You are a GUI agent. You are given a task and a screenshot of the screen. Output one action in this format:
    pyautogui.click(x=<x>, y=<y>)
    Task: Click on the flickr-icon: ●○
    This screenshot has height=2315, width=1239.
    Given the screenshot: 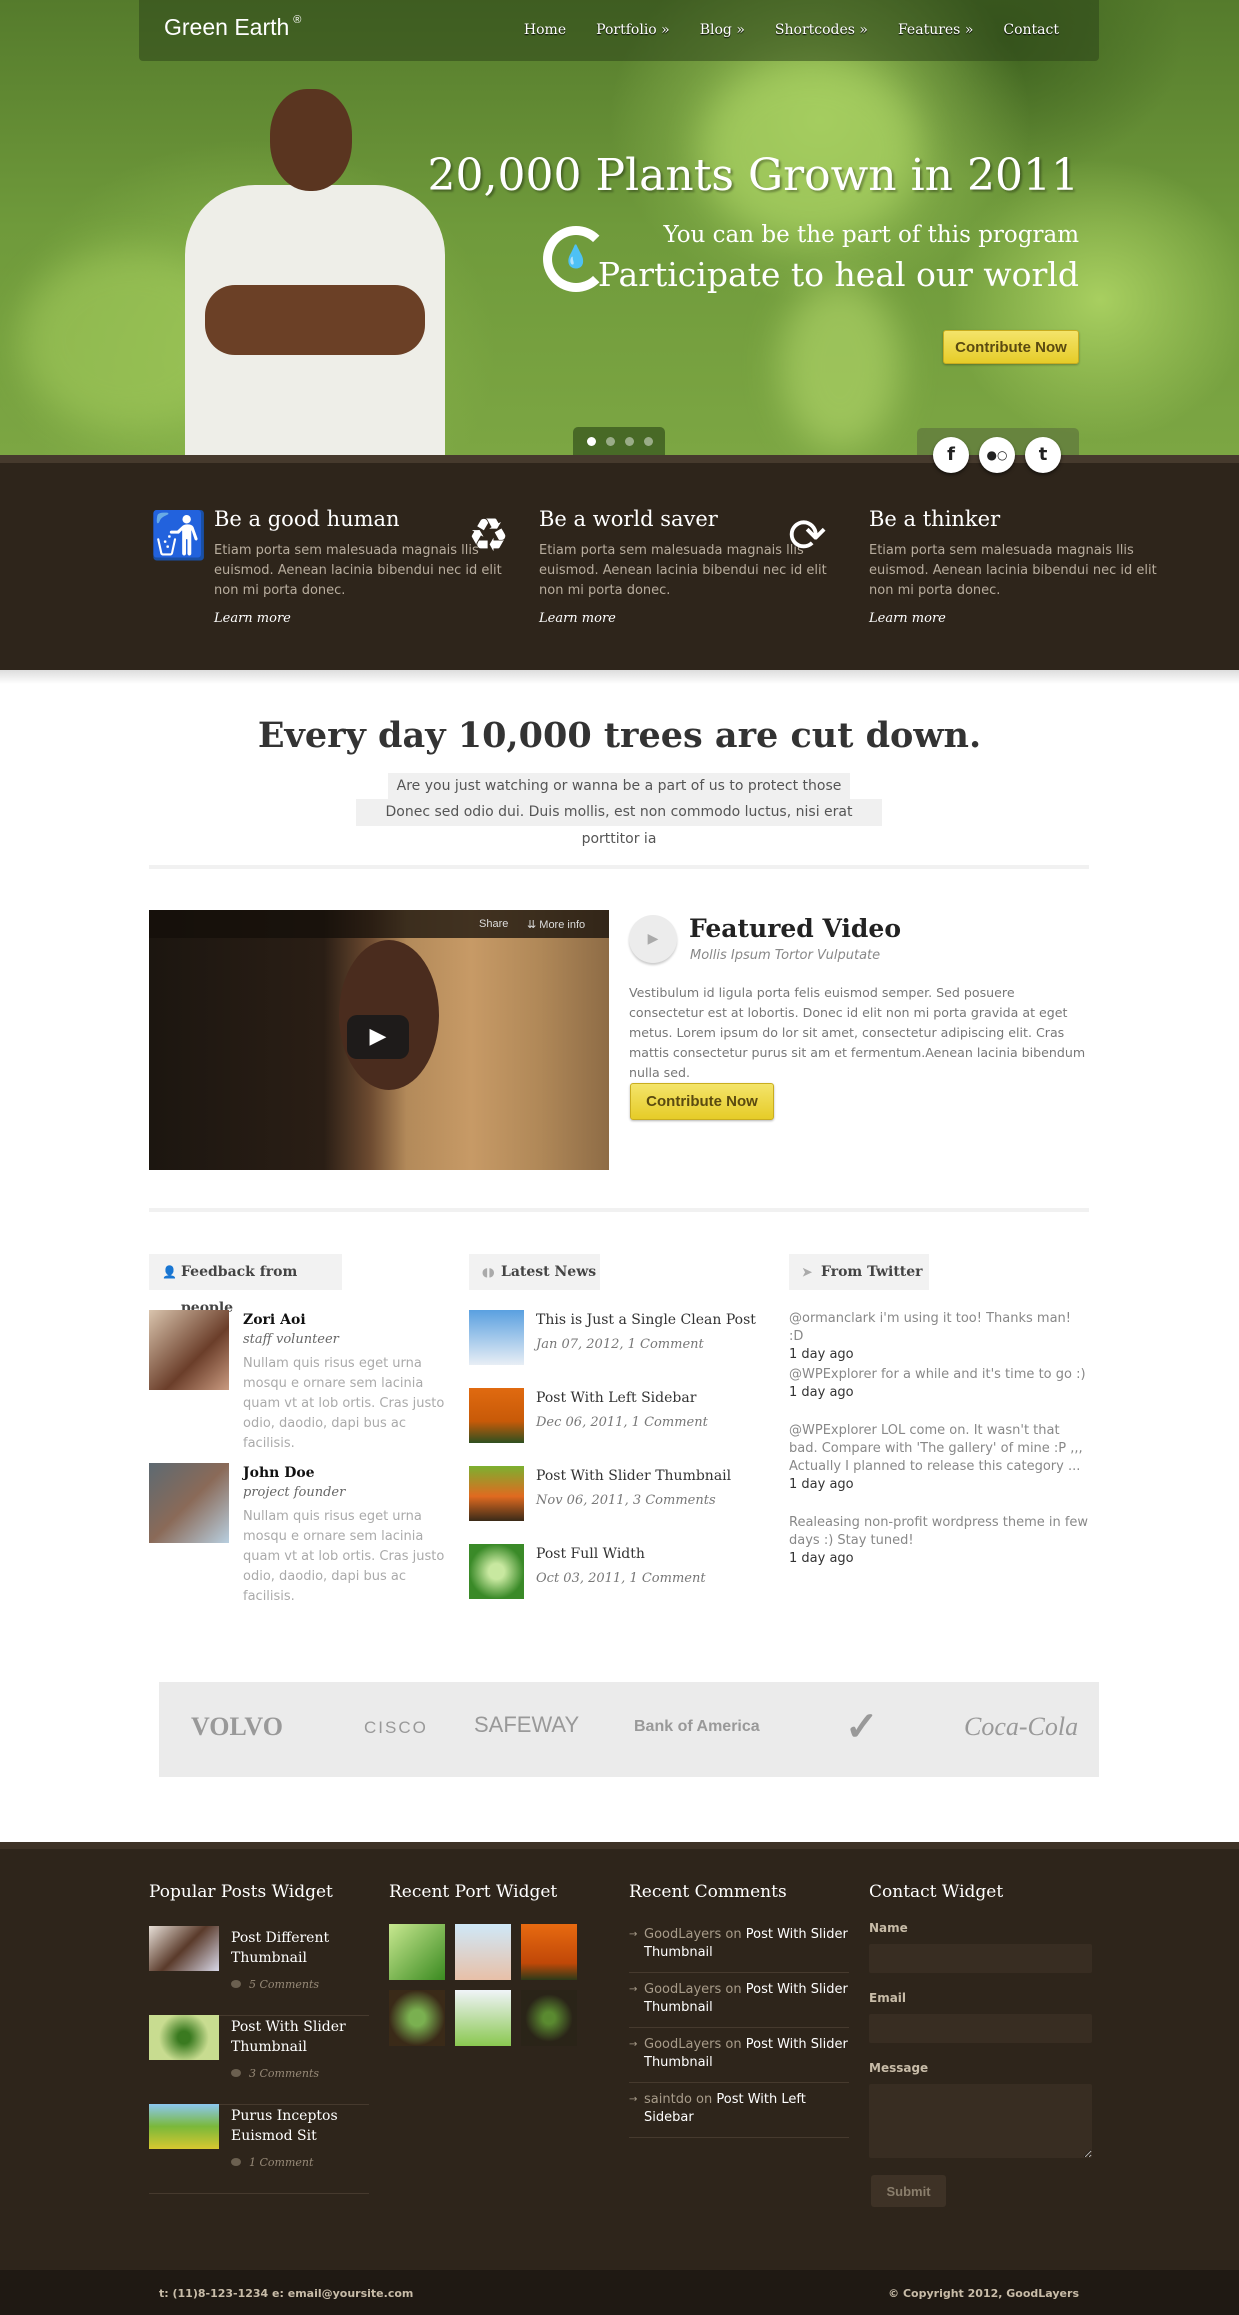 What is the action you would take?
    pyautogui.click(x=997, y=455)
    